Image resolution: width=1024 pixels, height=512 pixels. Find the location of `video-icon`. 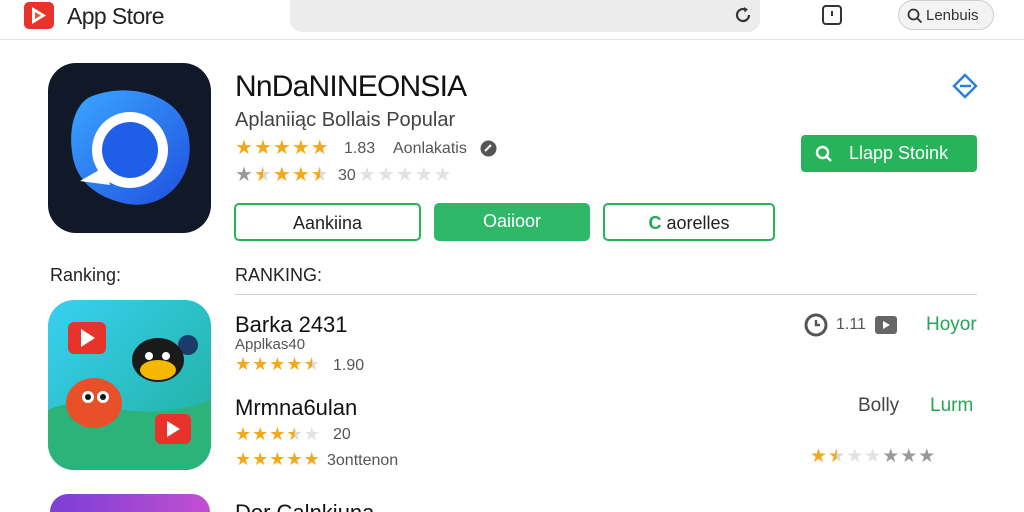

video-icon is located at coordinates (886, 325).